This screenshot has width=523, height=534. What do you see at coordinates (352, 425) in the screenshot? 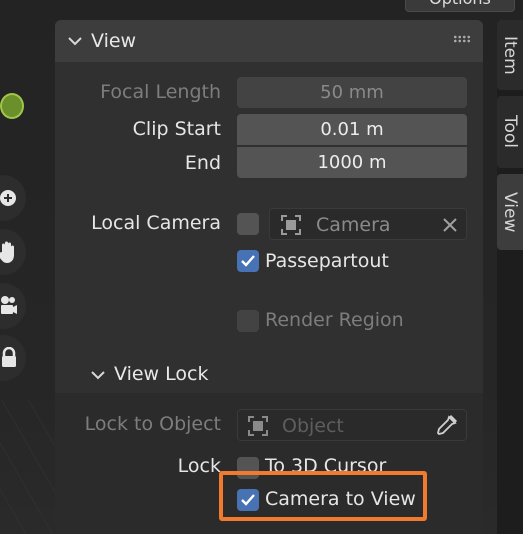
I see `lock-to-object-field: Object` at bounding box center [352, 425].